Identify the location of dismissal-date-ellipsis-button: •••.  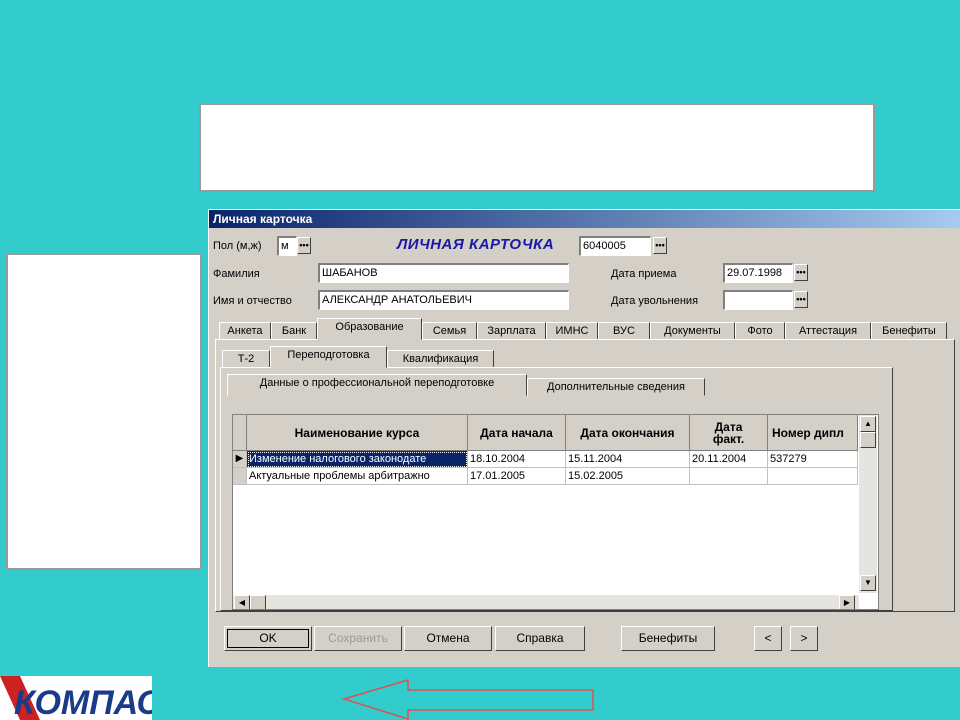
(801, 299).